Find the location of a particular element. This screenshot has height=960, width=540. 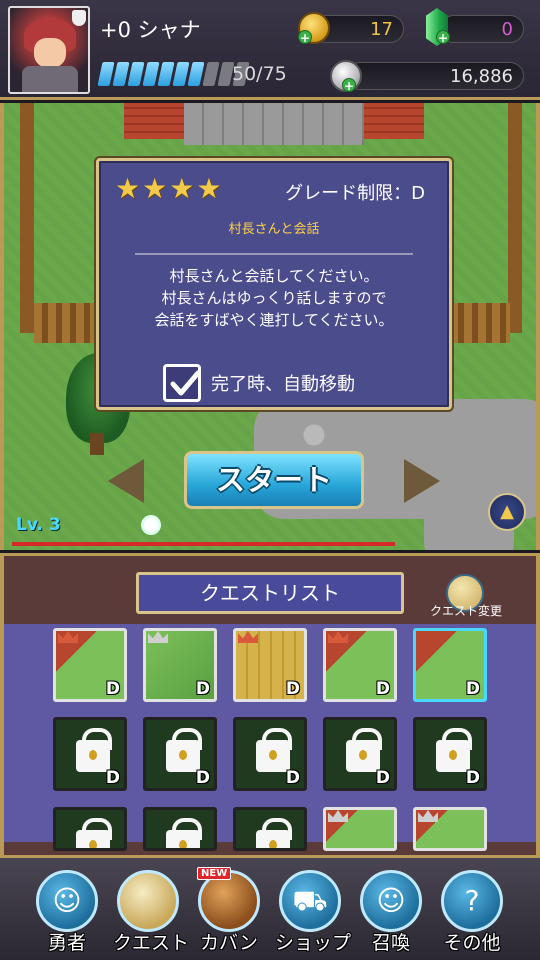

quest-title: 村長さんと会話 is located at coordinates (274, 229).